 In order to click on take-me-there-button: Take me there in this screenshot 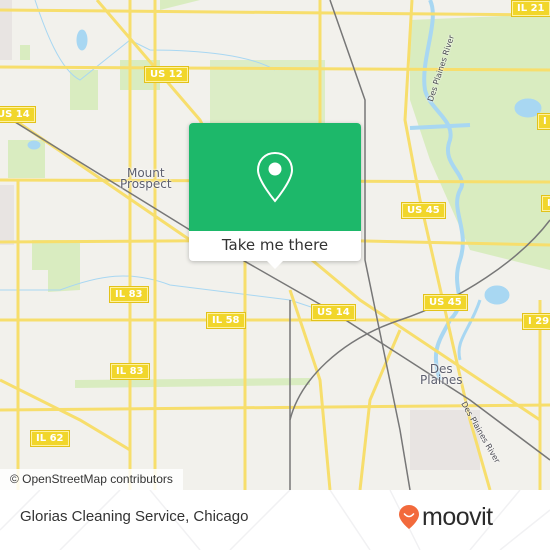, I will do `click(275, 246)`.